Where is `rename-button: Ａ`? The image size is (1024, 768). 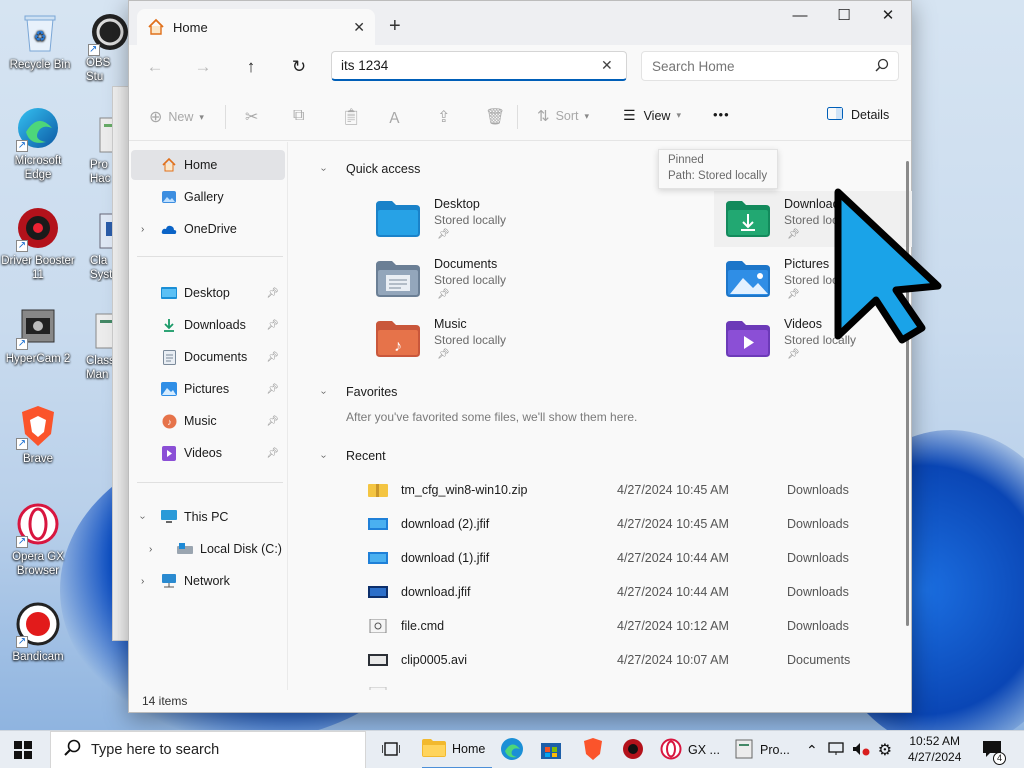 rename-button: Ａ is located at coordinates (394, 117).